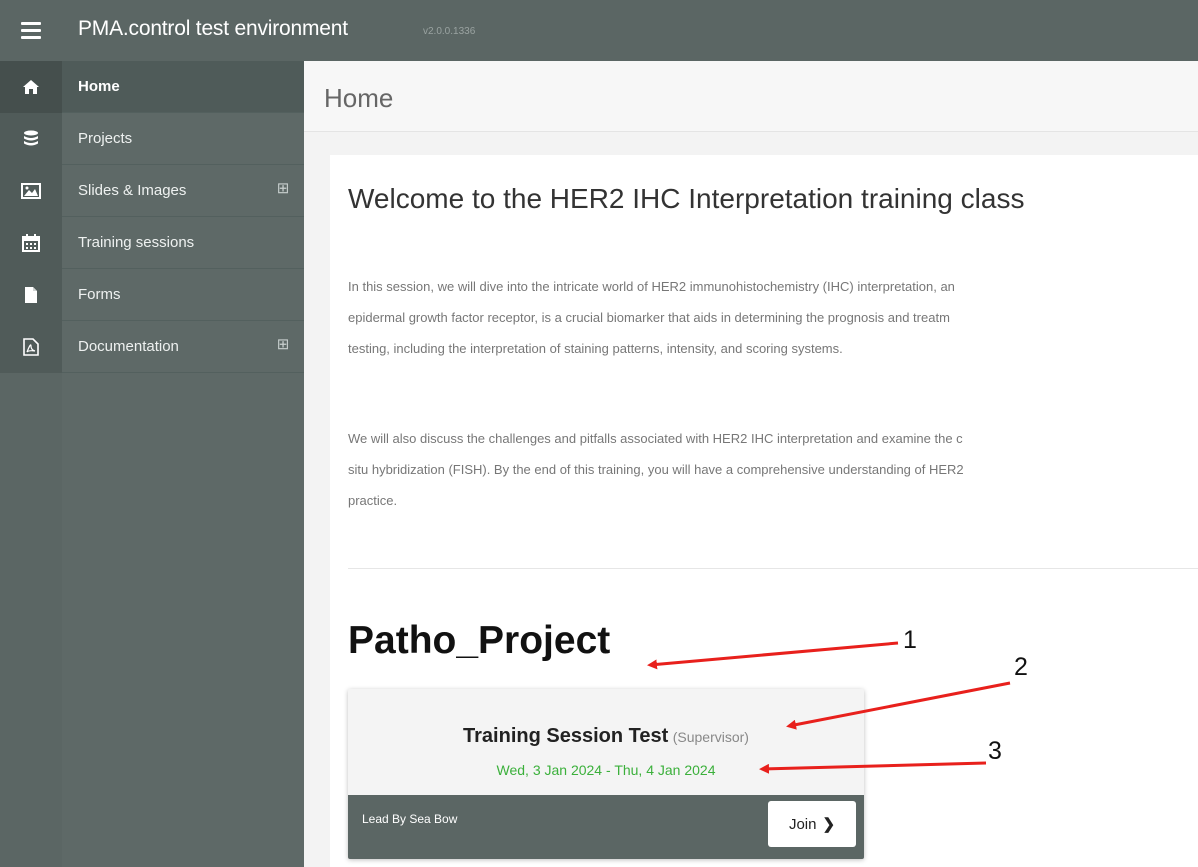  I want to click on calendar-icon, so click(31, 243).